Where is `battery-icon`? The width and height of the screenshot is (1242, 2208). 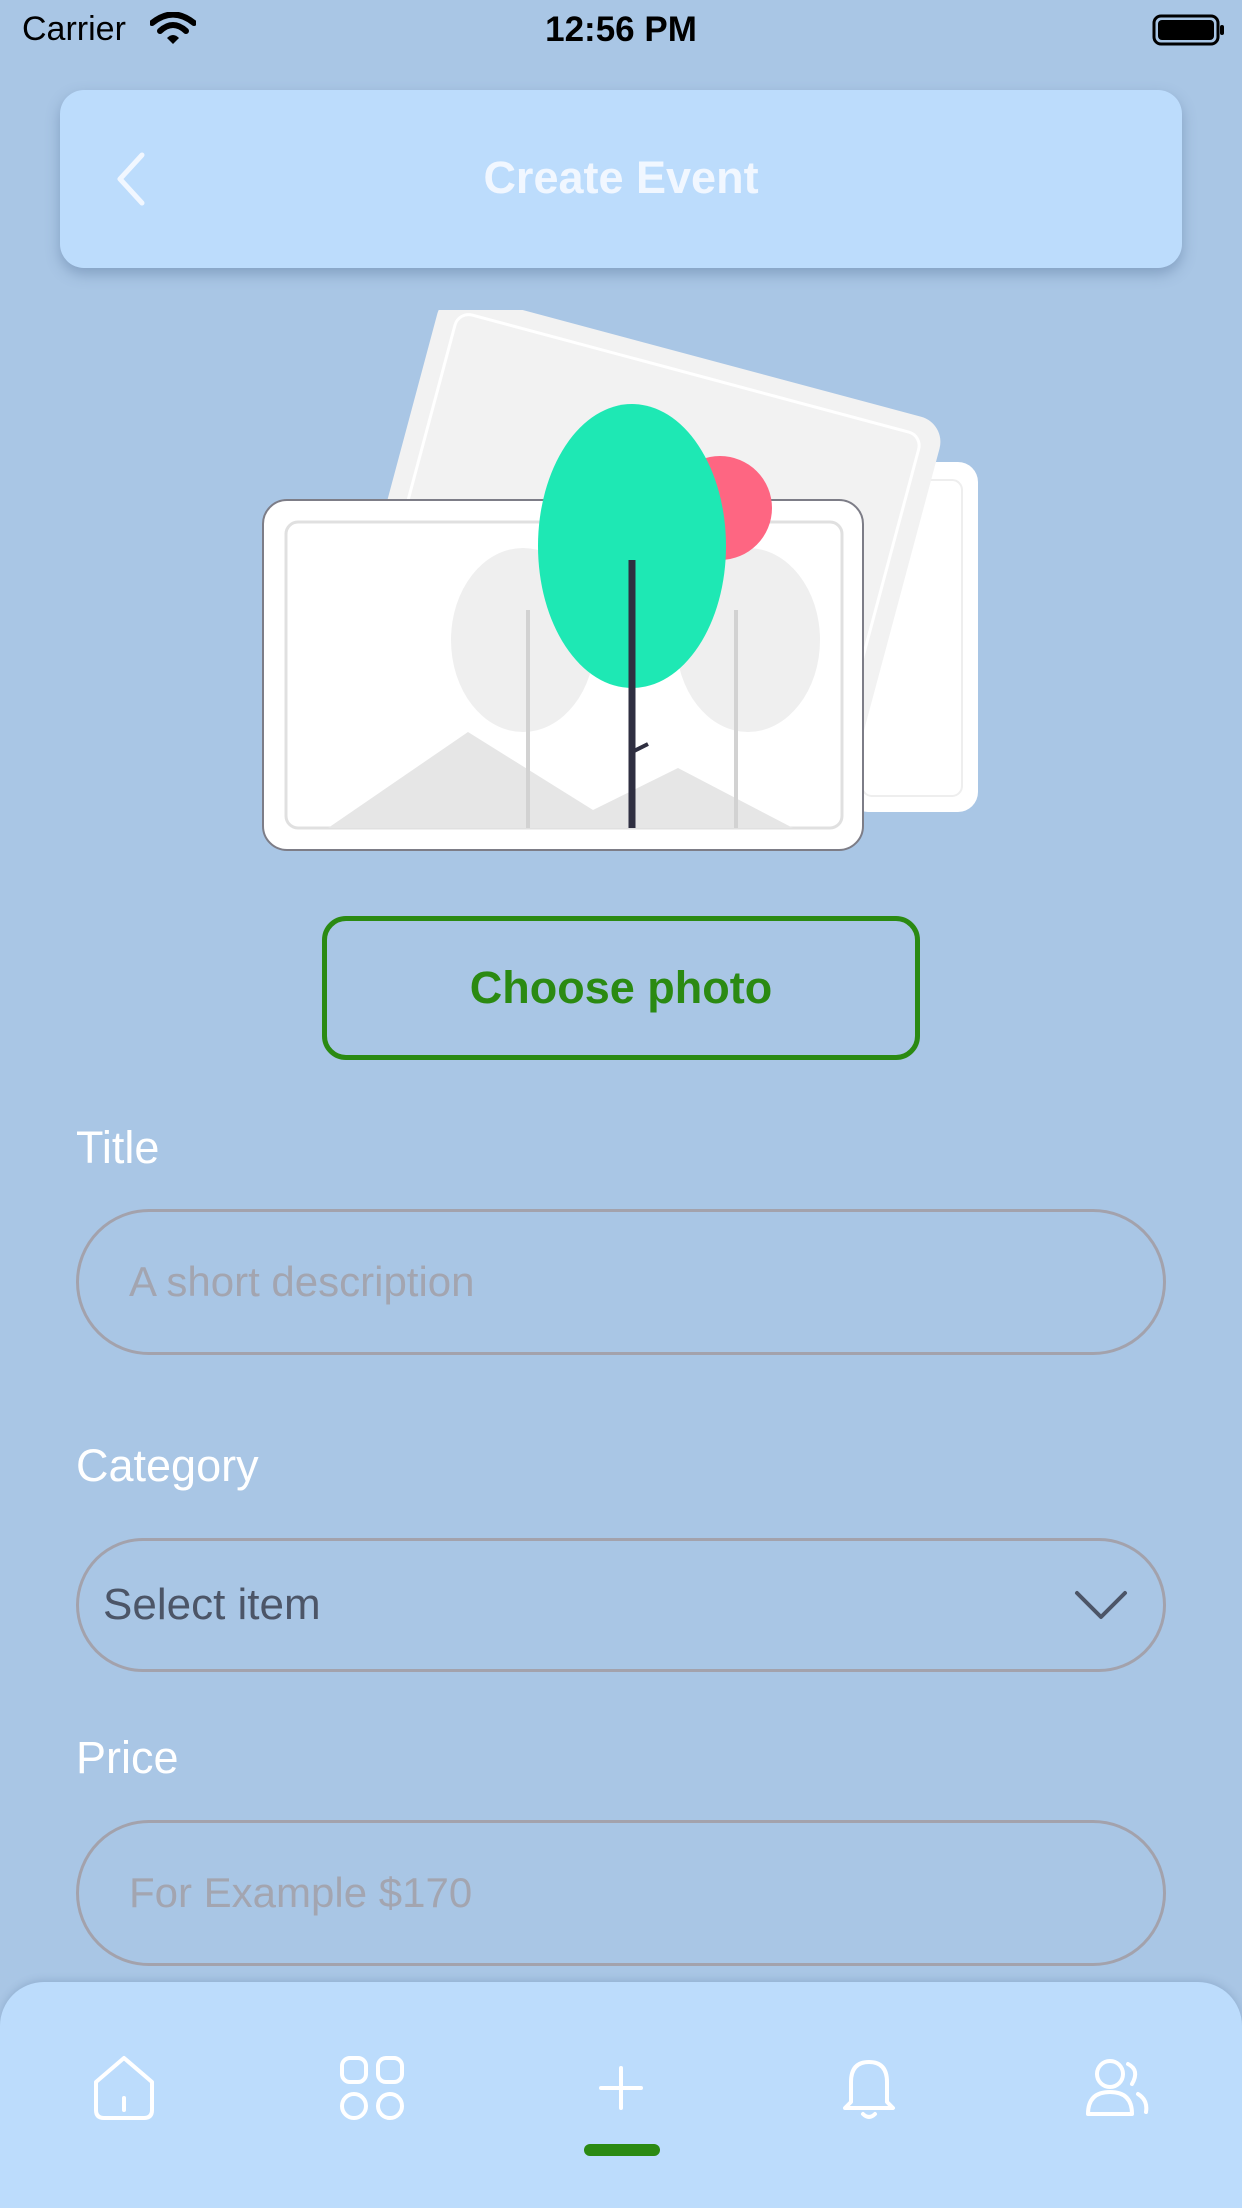
battery-icon is located at coordinates (1188, 30).